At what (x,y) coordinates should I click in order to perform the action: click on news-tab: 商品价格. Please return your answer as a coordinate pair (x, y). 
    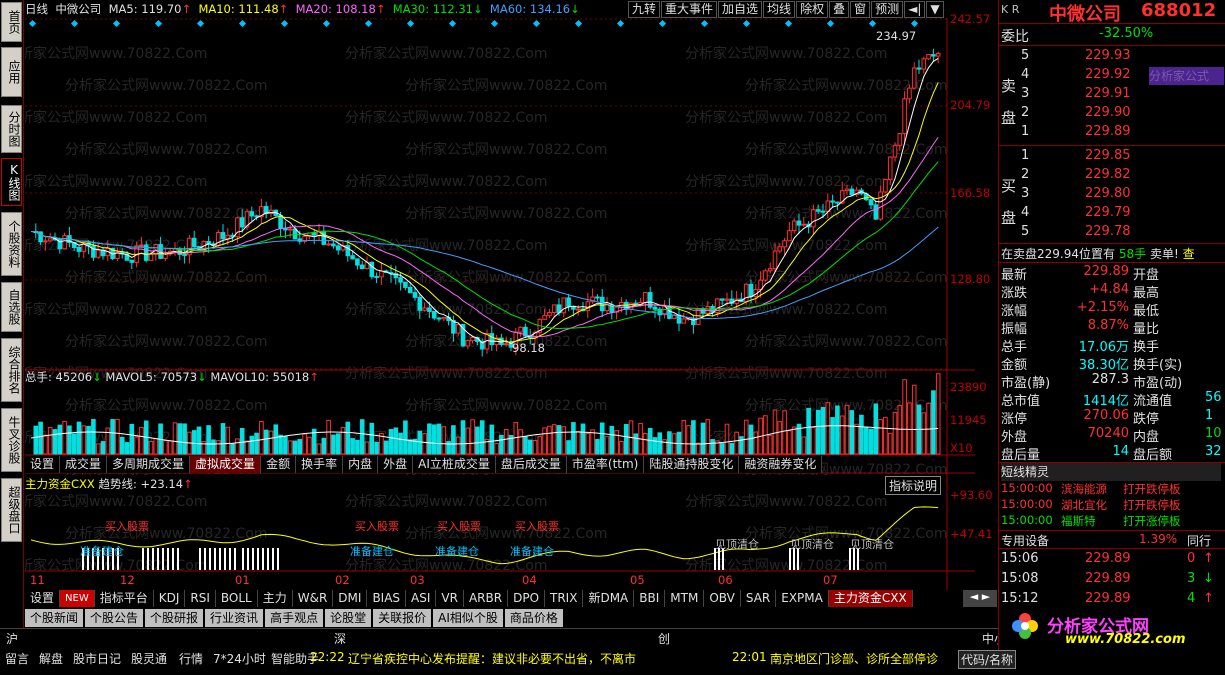
    Looking at the image, I should click on (533, 618).